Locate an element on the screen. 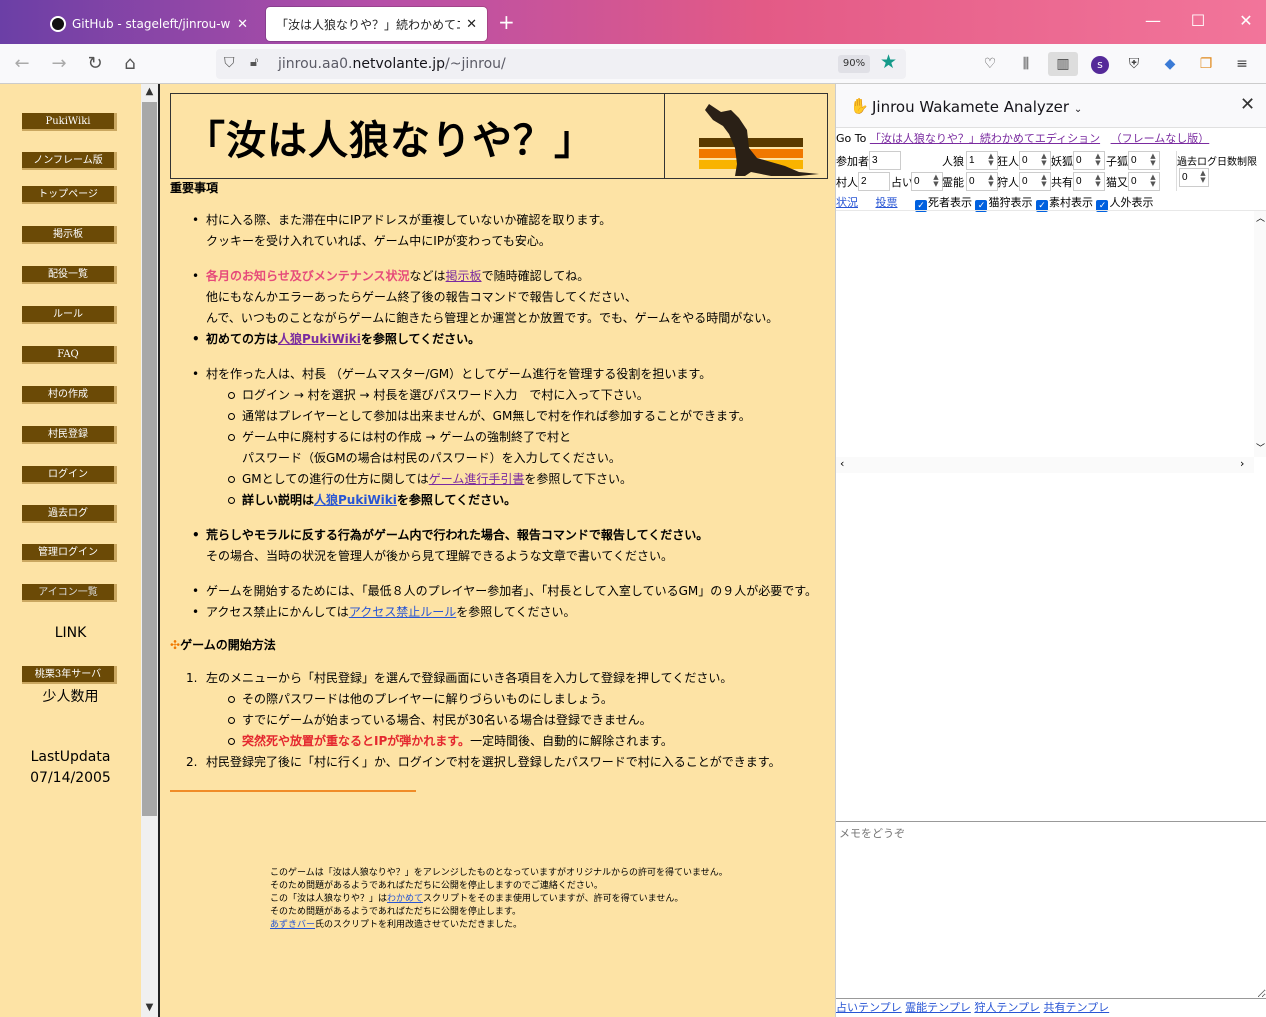  medium-template-link: 霊能テンプレ is located at coordinates (938, 1007).